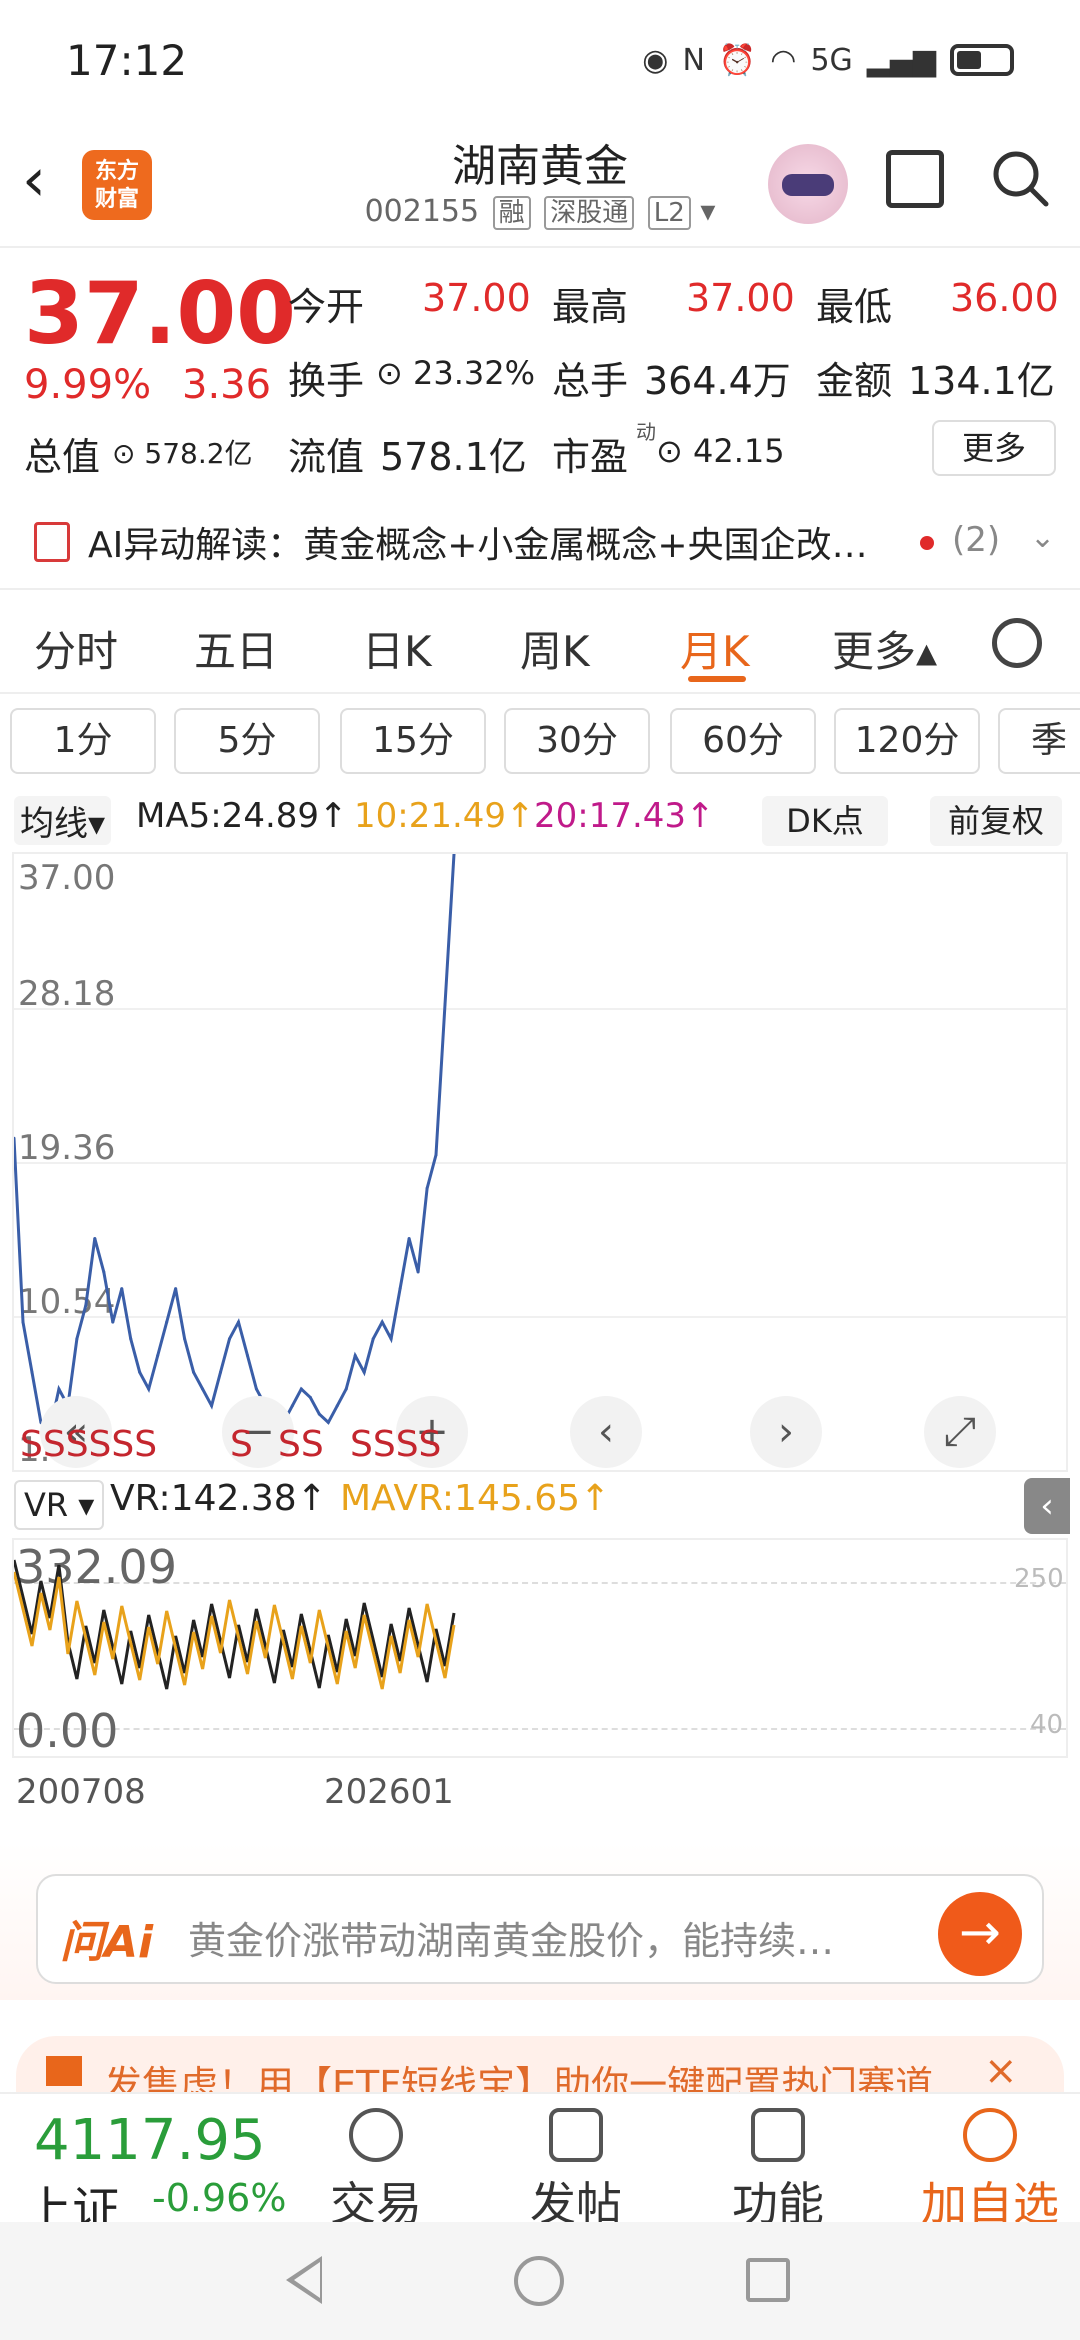 This screenshot has height=2340, width=1080. What do you see at coordinates (301, 1444) in the screenshot?
I see `signal-marks: SS` at bounding box center [301, 1444].